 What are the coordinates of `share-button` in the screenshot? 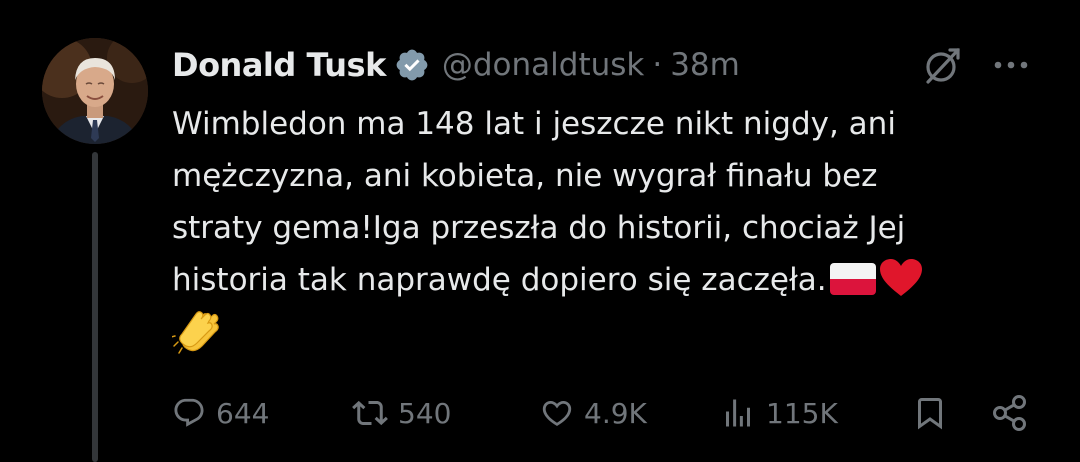 It's located at (1010, 413).